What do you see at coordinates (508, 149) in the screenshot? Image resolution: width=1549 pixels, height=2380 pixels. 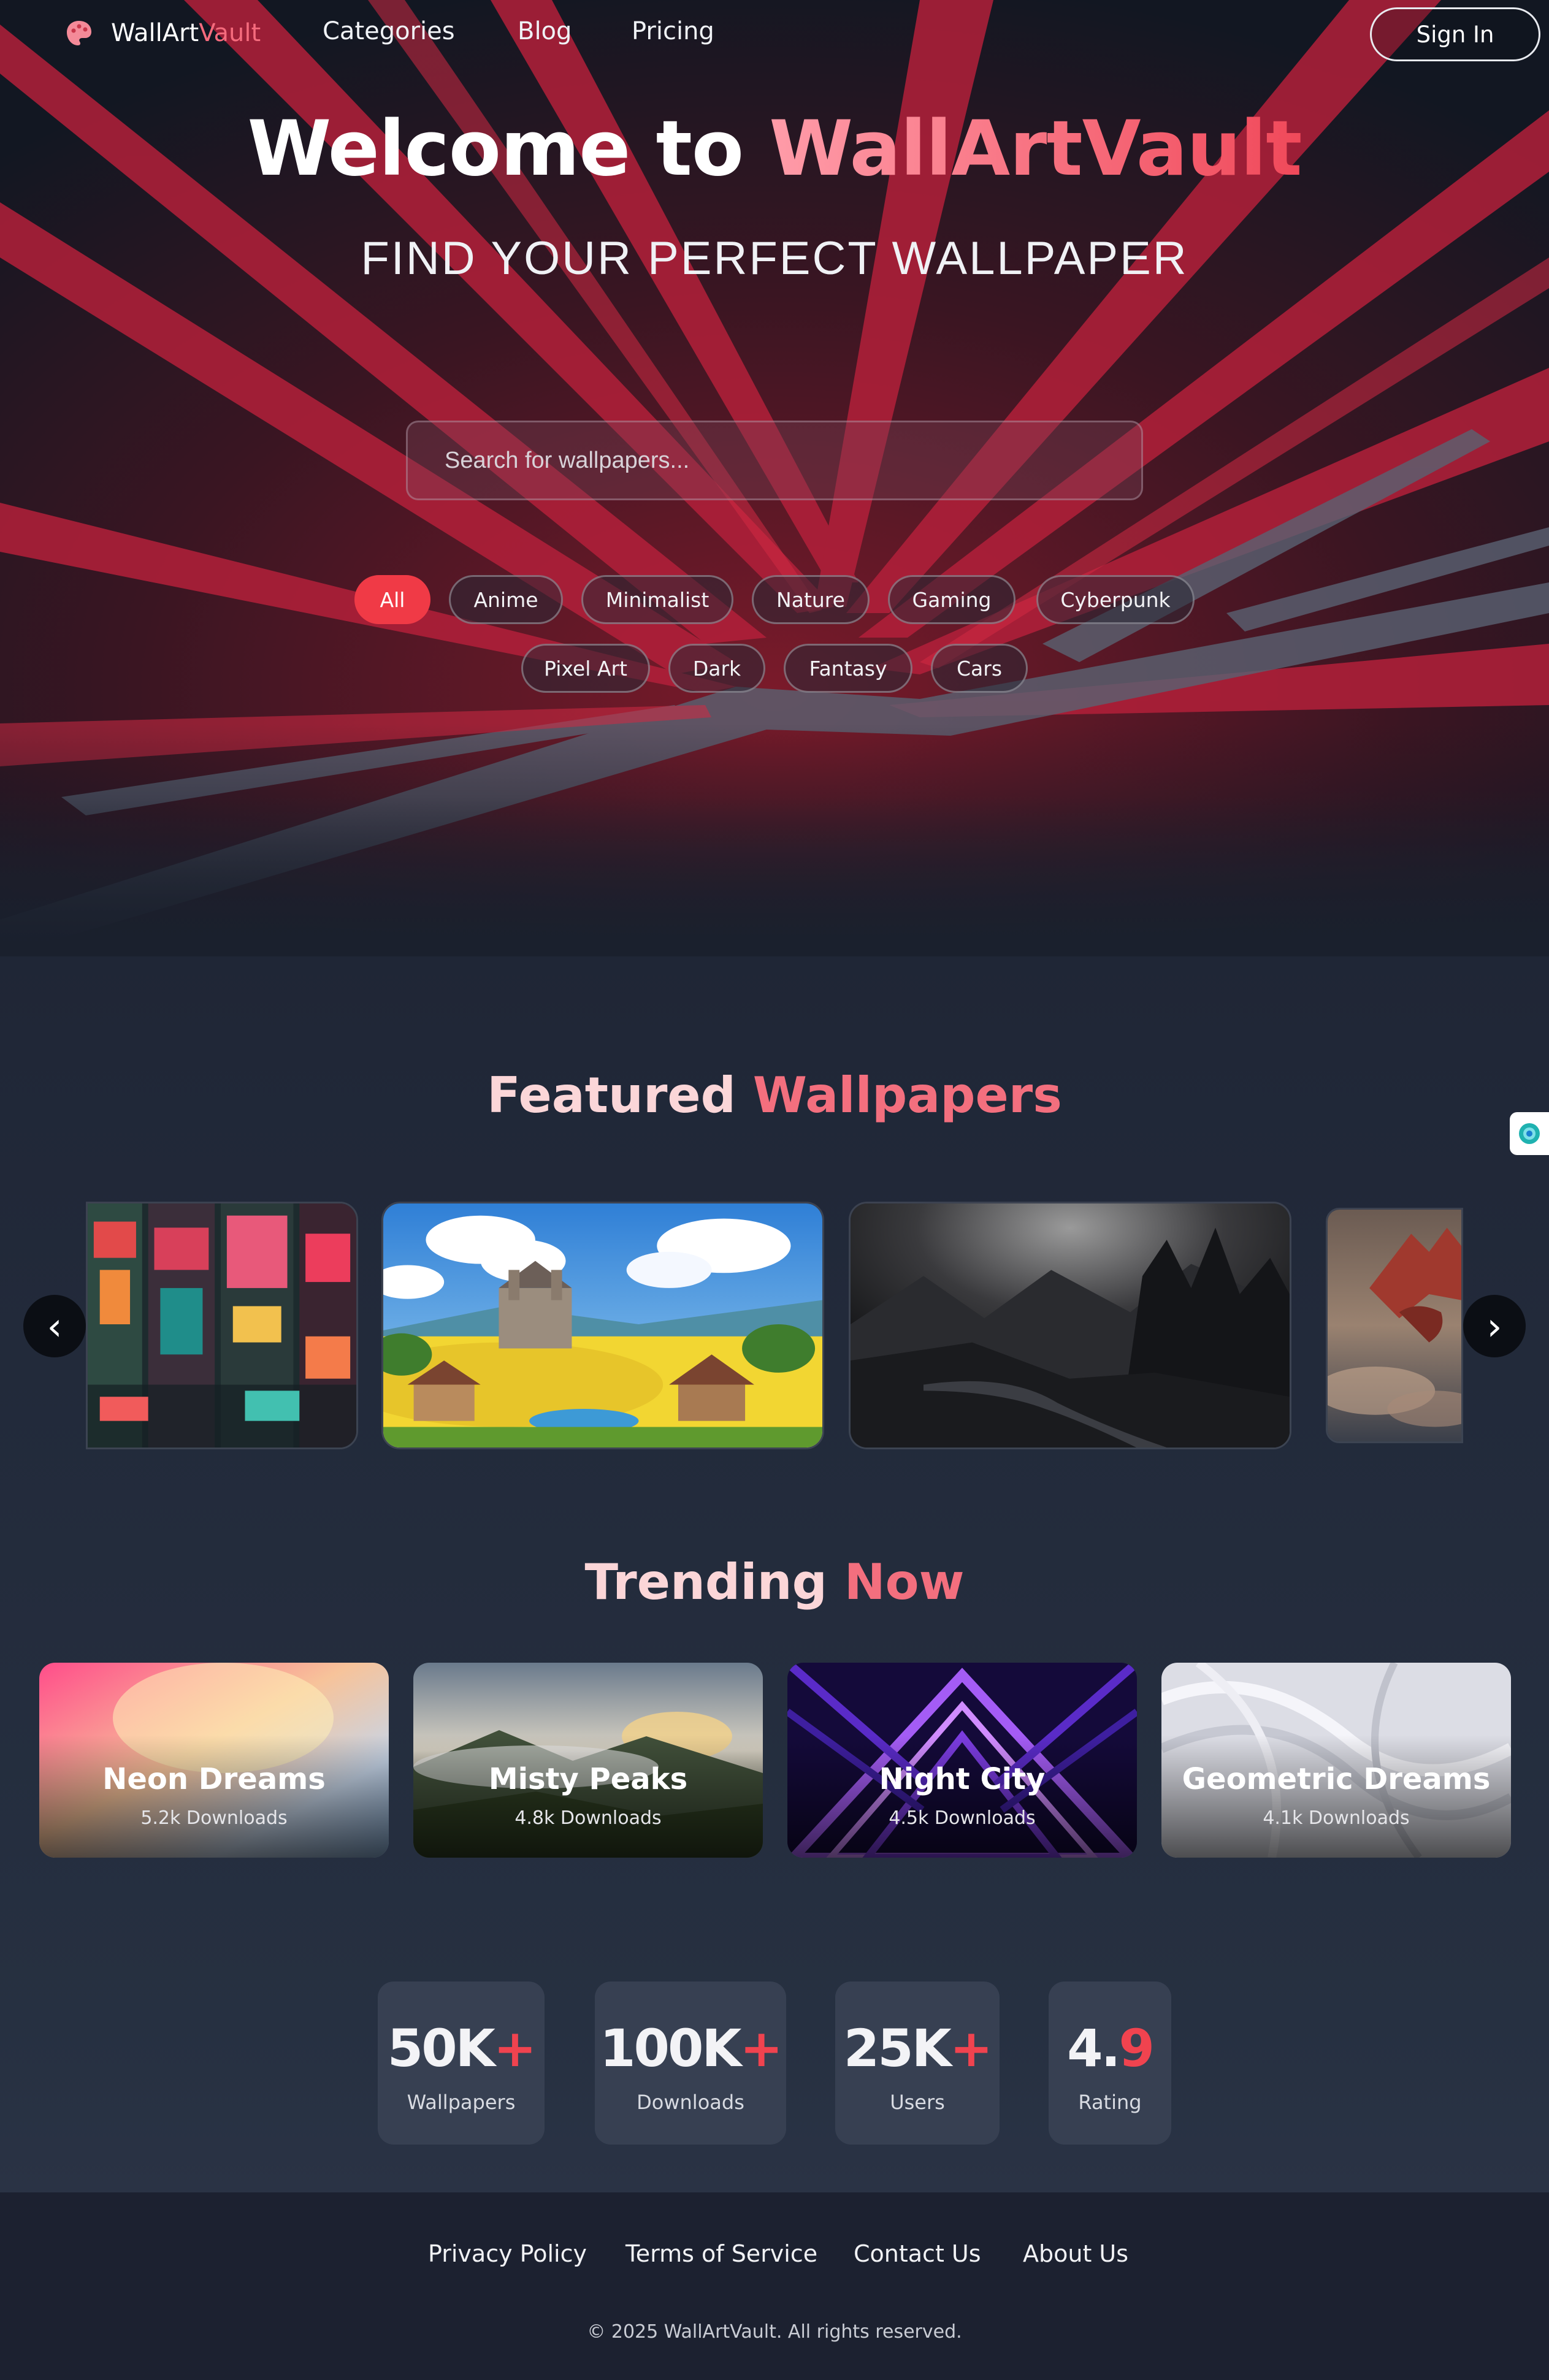 I see `hero-title-part1: Welcome to` at bounding box center [508, 149].